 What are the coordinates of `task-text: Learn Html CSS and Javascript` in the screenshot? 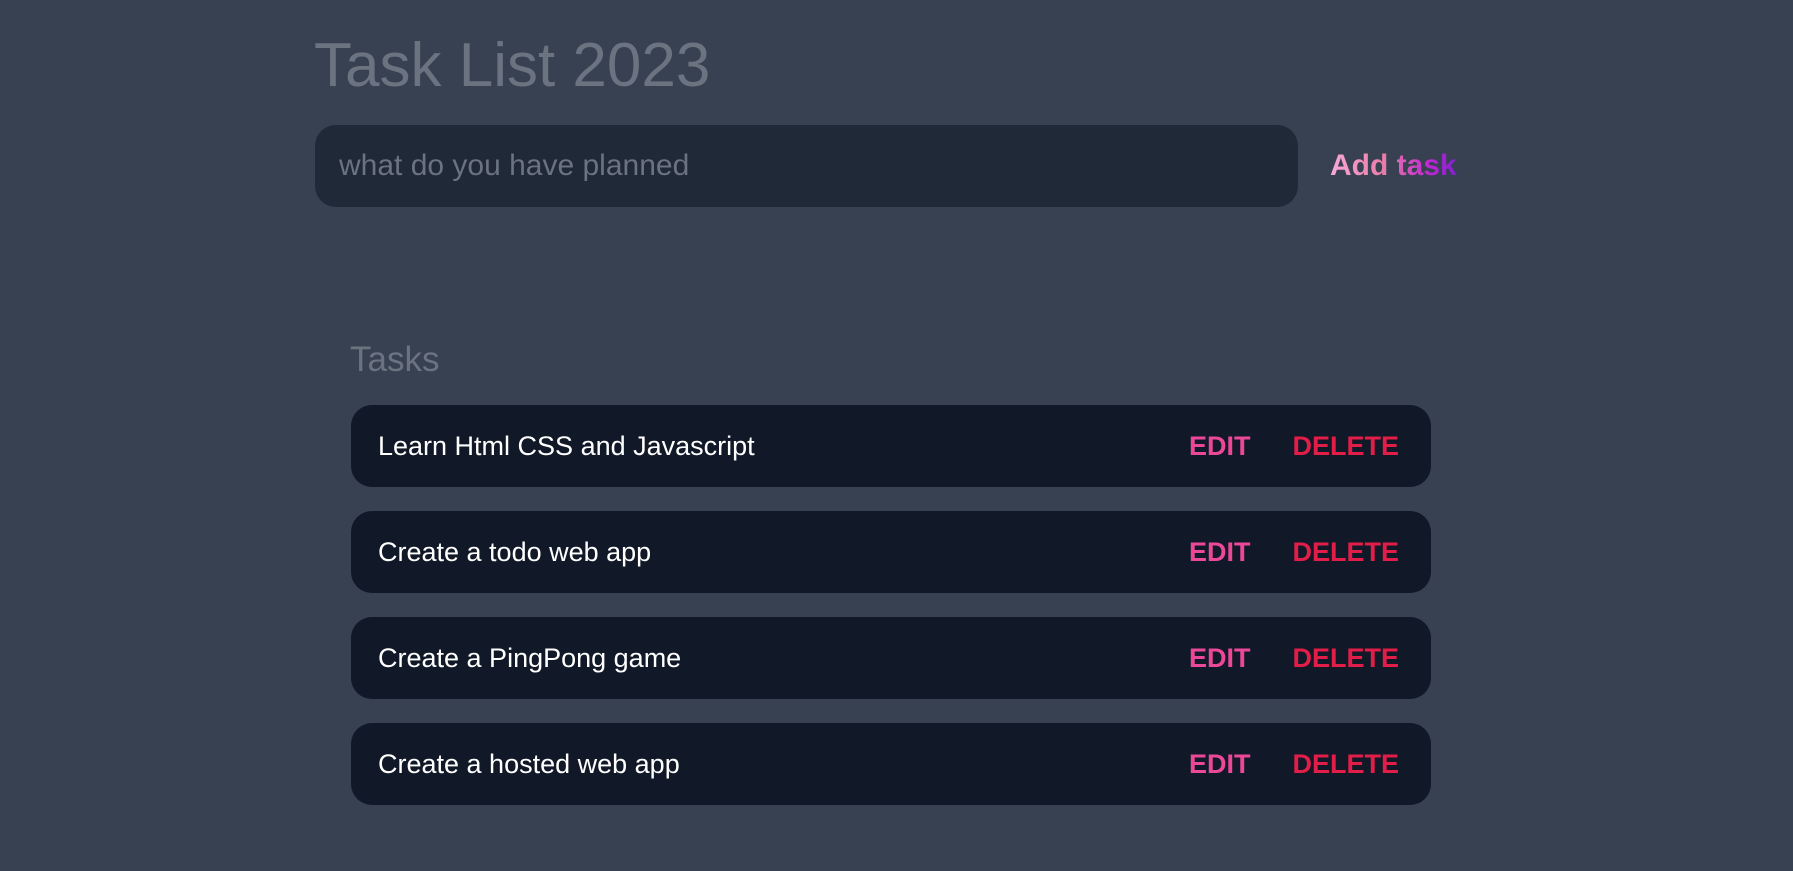 It's located at (566, 445).